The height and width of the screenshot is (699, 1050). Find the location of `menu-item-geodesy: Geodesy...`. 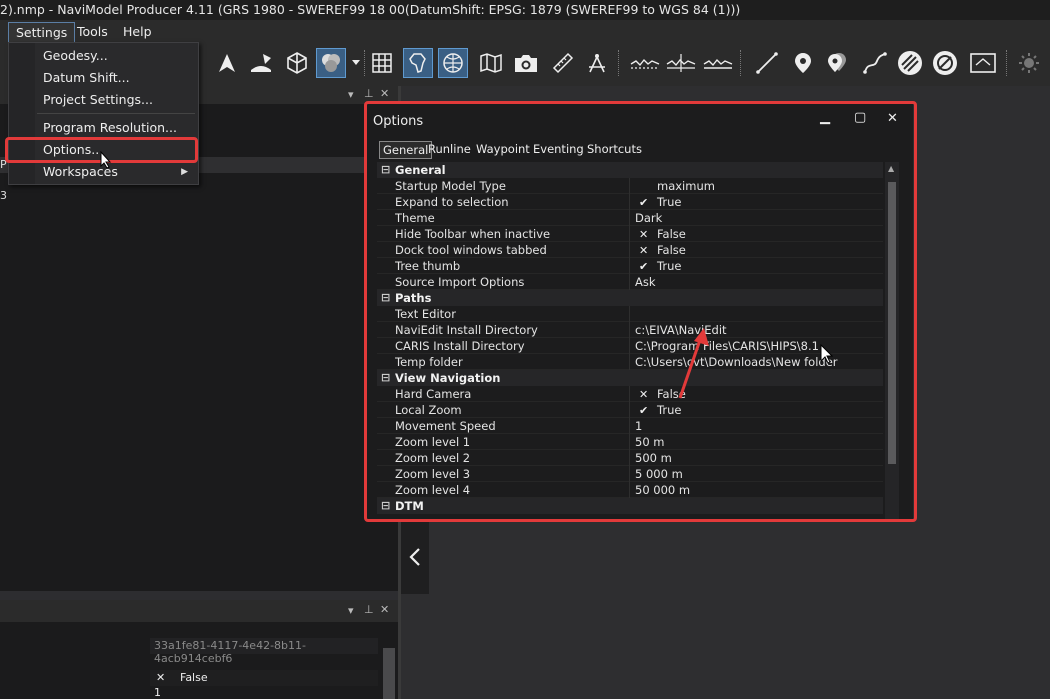

menu-item-geodesy: Geodesy... is located at coordinates (75, 56).